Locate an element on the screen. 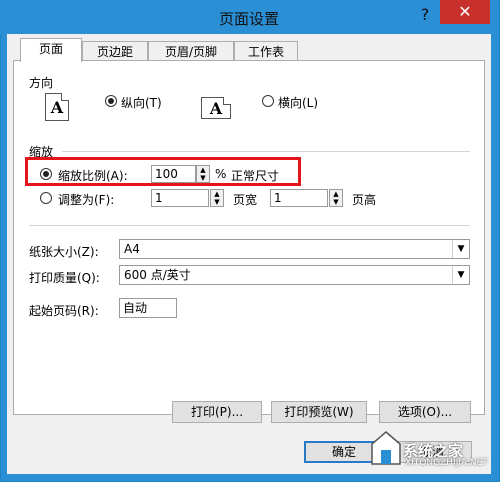  first-page-input: 自动 is located at coordinates (148, 308).